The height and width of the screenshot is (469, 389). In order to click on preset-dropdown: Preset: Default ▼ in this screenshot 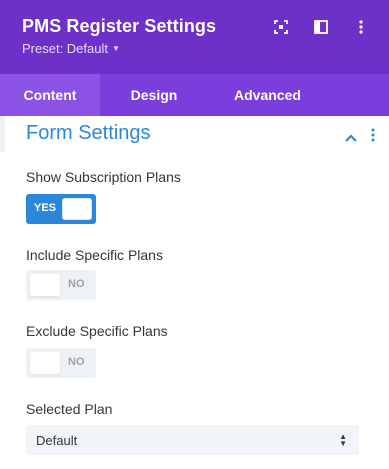, I will do `click(71, 49)`.